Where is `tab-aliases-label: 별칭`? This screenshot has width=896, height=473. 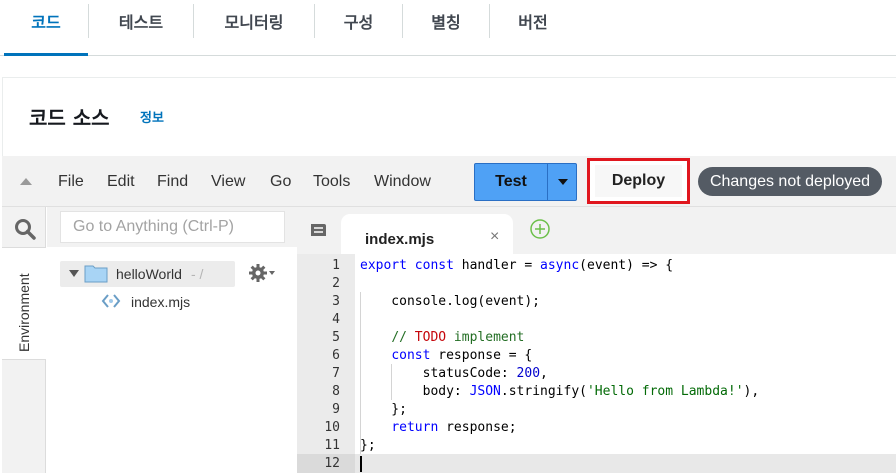 tab-aliases-label: 별칭 is located at coordinates (446, 22).